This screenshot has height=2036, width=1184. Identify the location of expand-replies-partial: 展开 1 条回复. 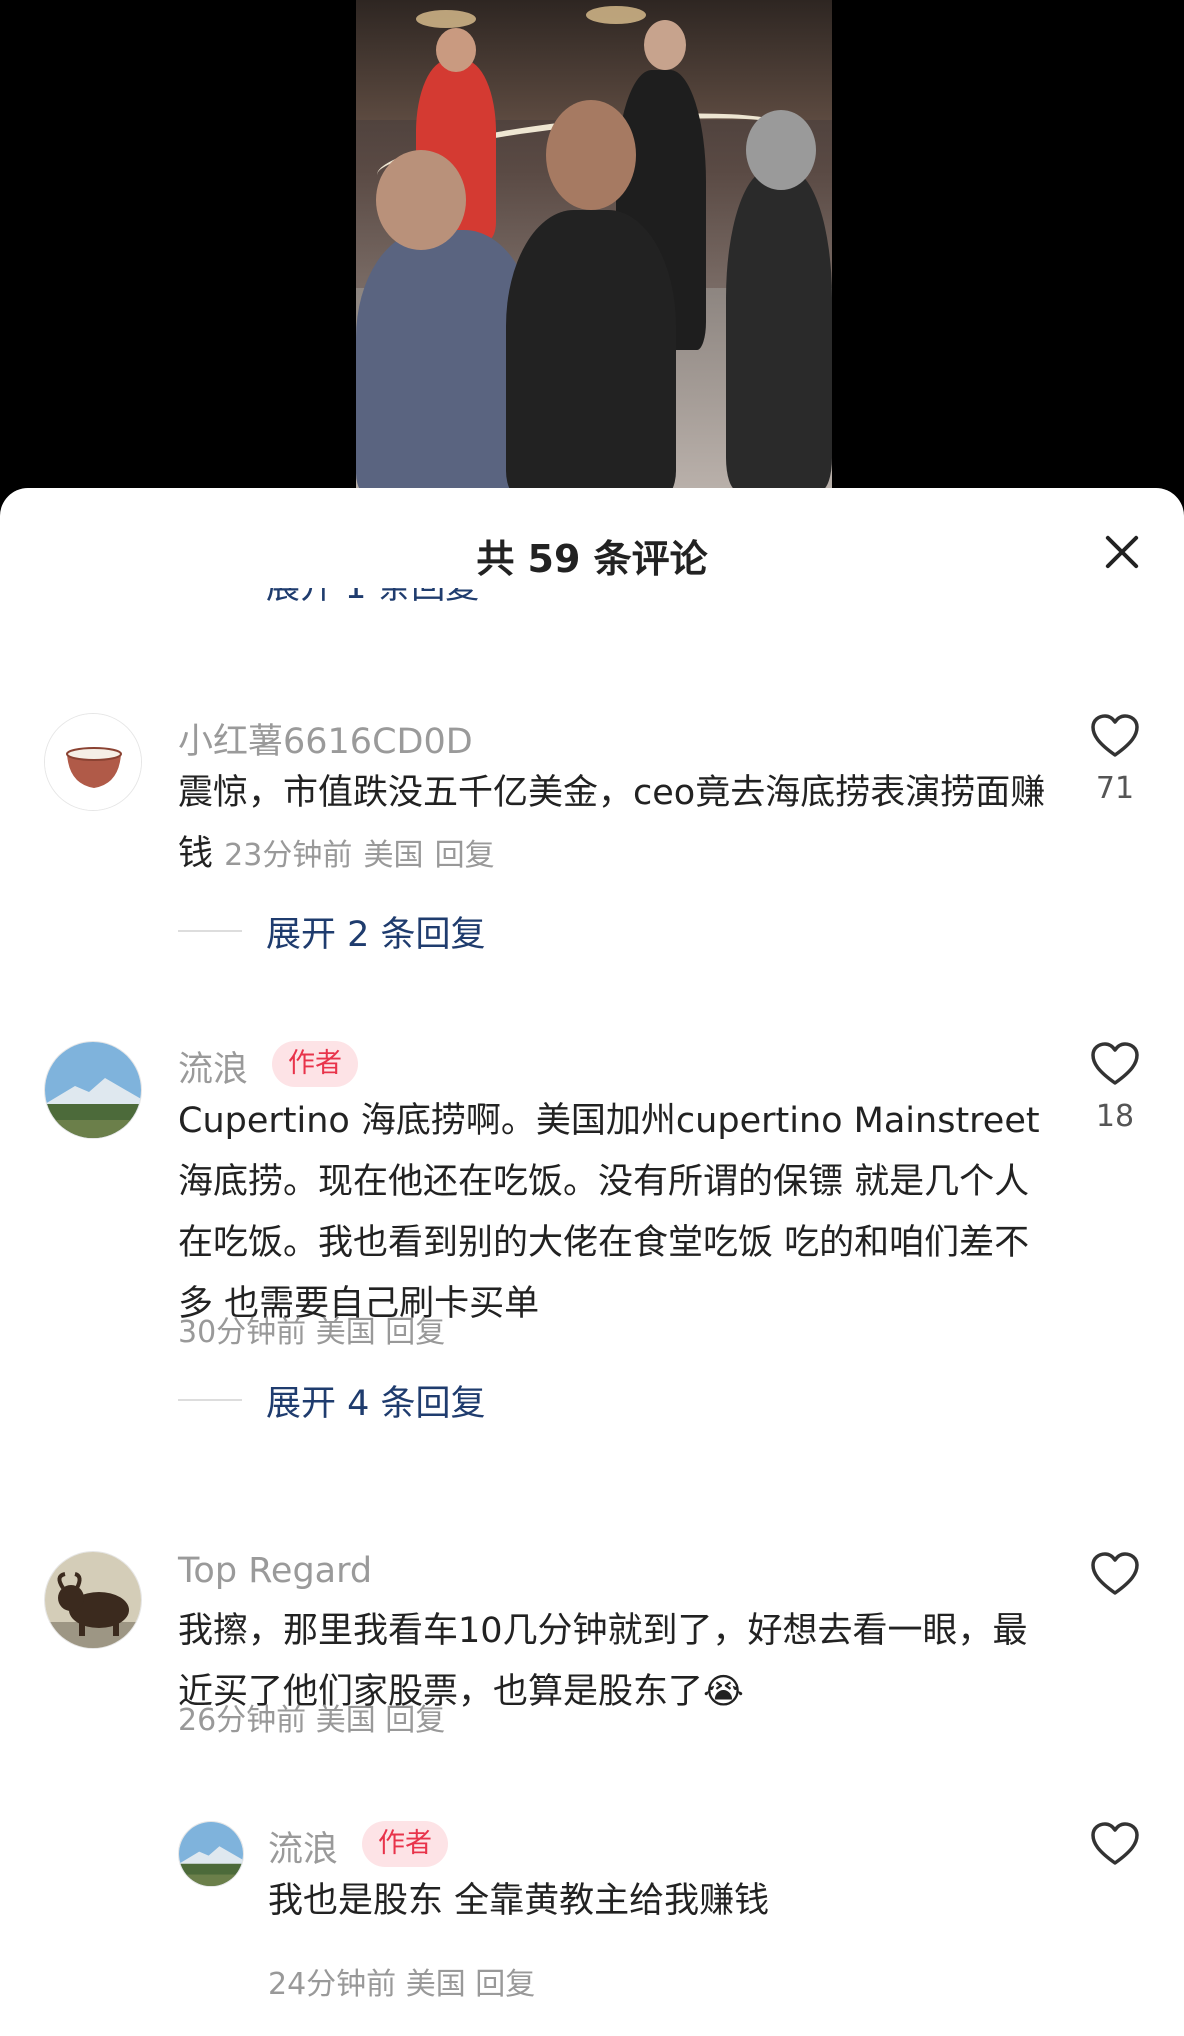
(372, 602).